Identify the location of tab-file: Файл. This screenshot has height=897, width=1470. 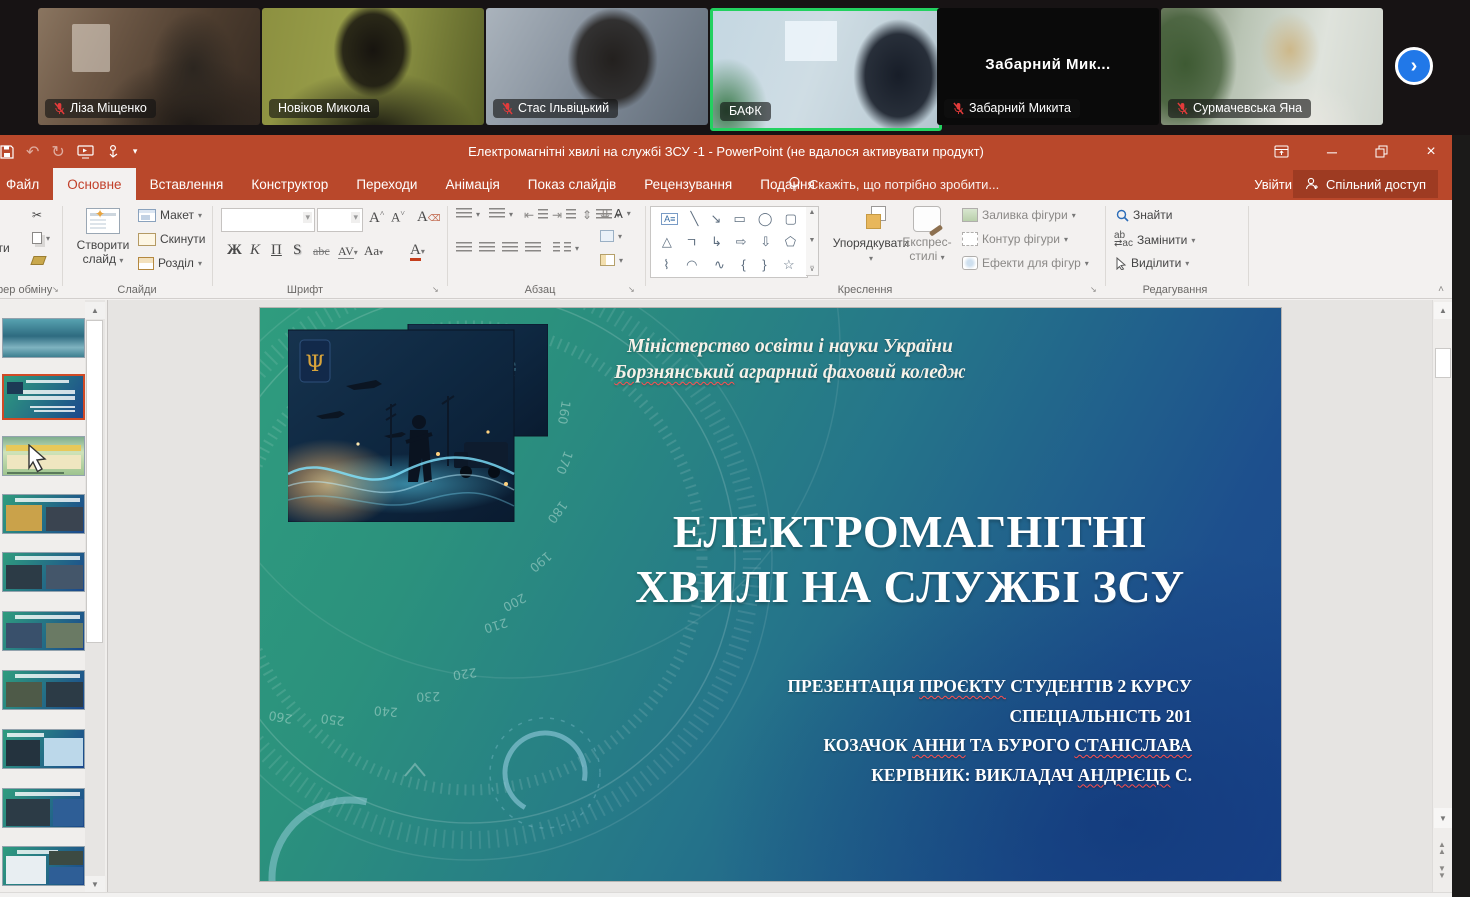
(26, 184).